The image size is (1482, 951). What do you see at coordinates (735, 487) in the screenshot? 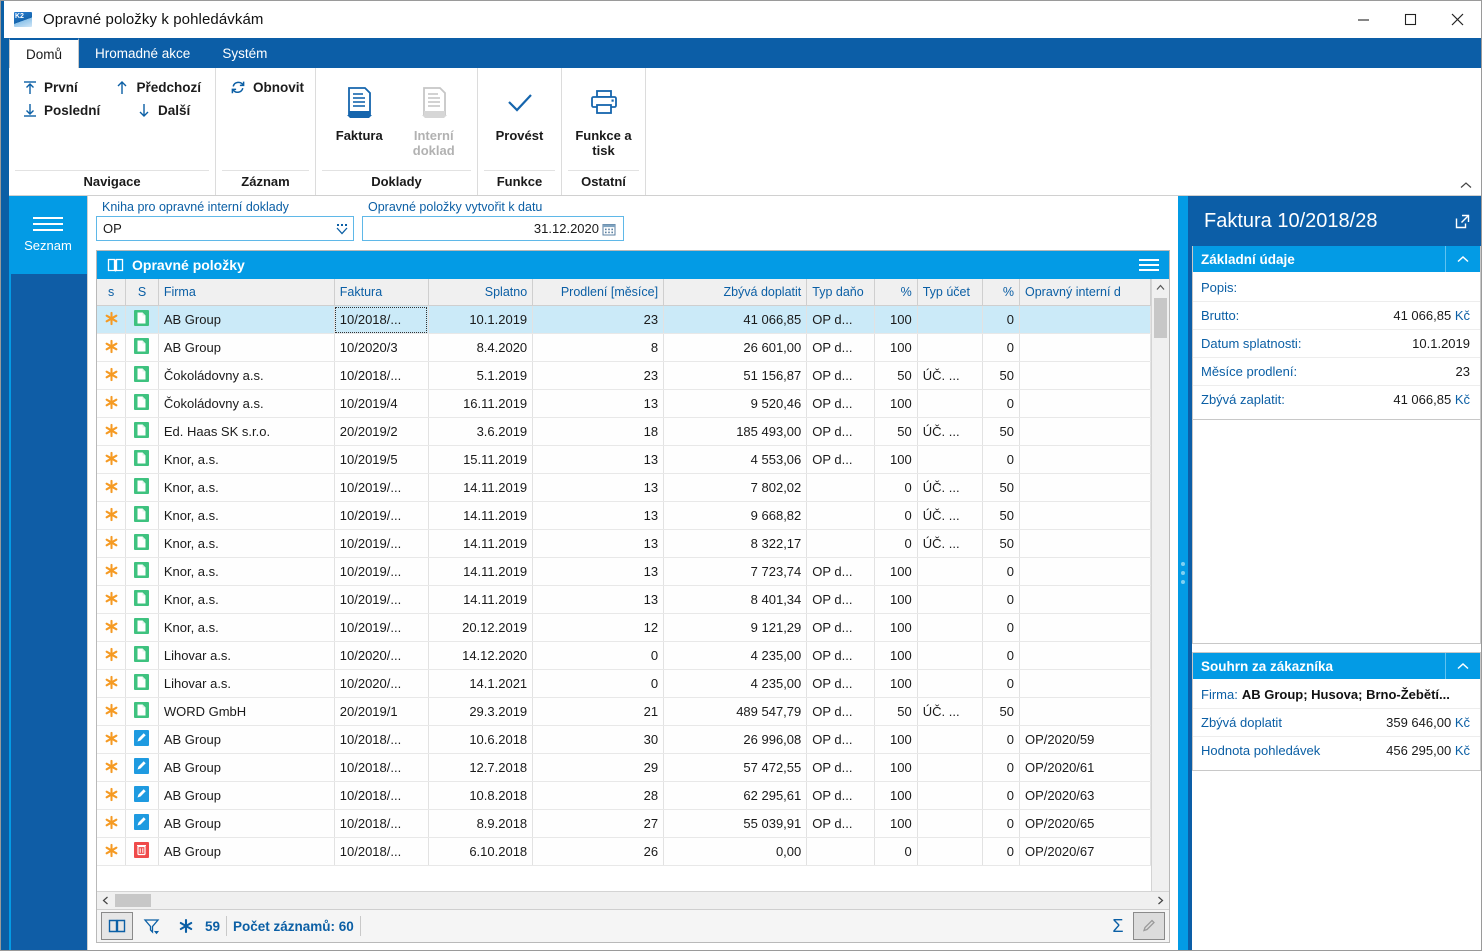
I see `cell-zbyva-doplatit: 7 802,02` at bounding box center [735, 487].